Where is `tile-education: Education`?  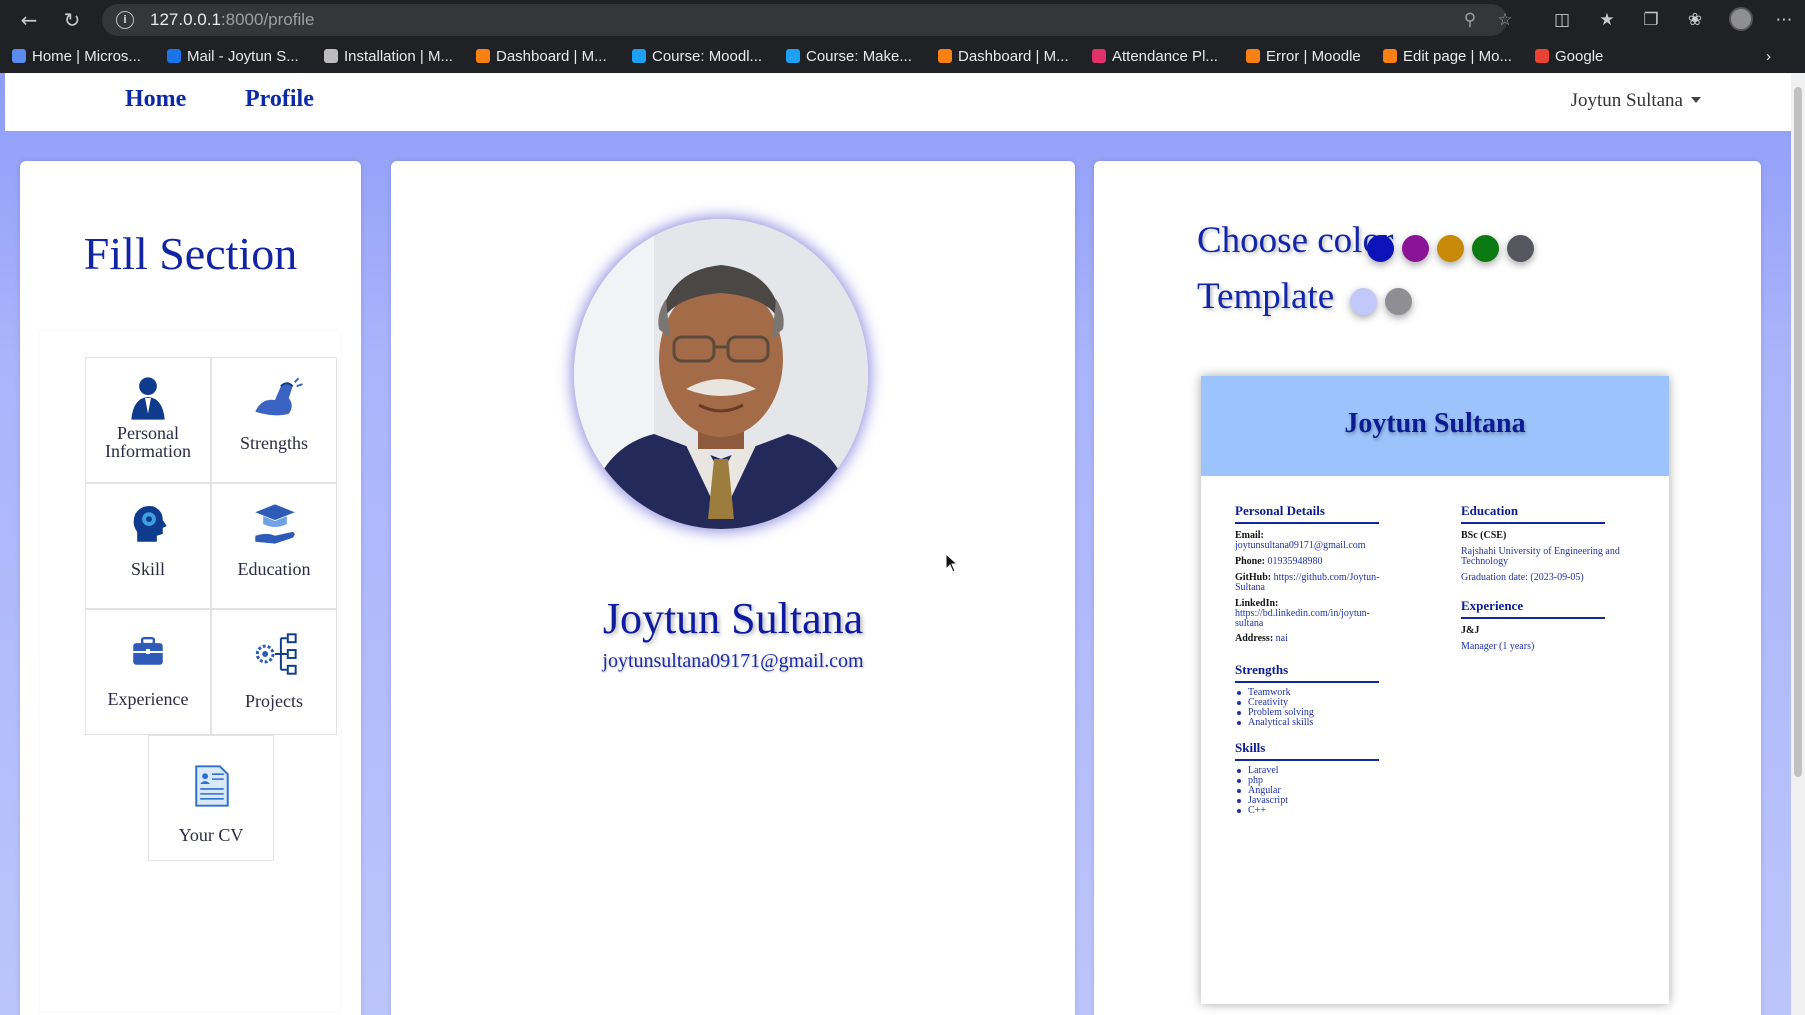
tile-education: Education is located at coordinates (274, 546).